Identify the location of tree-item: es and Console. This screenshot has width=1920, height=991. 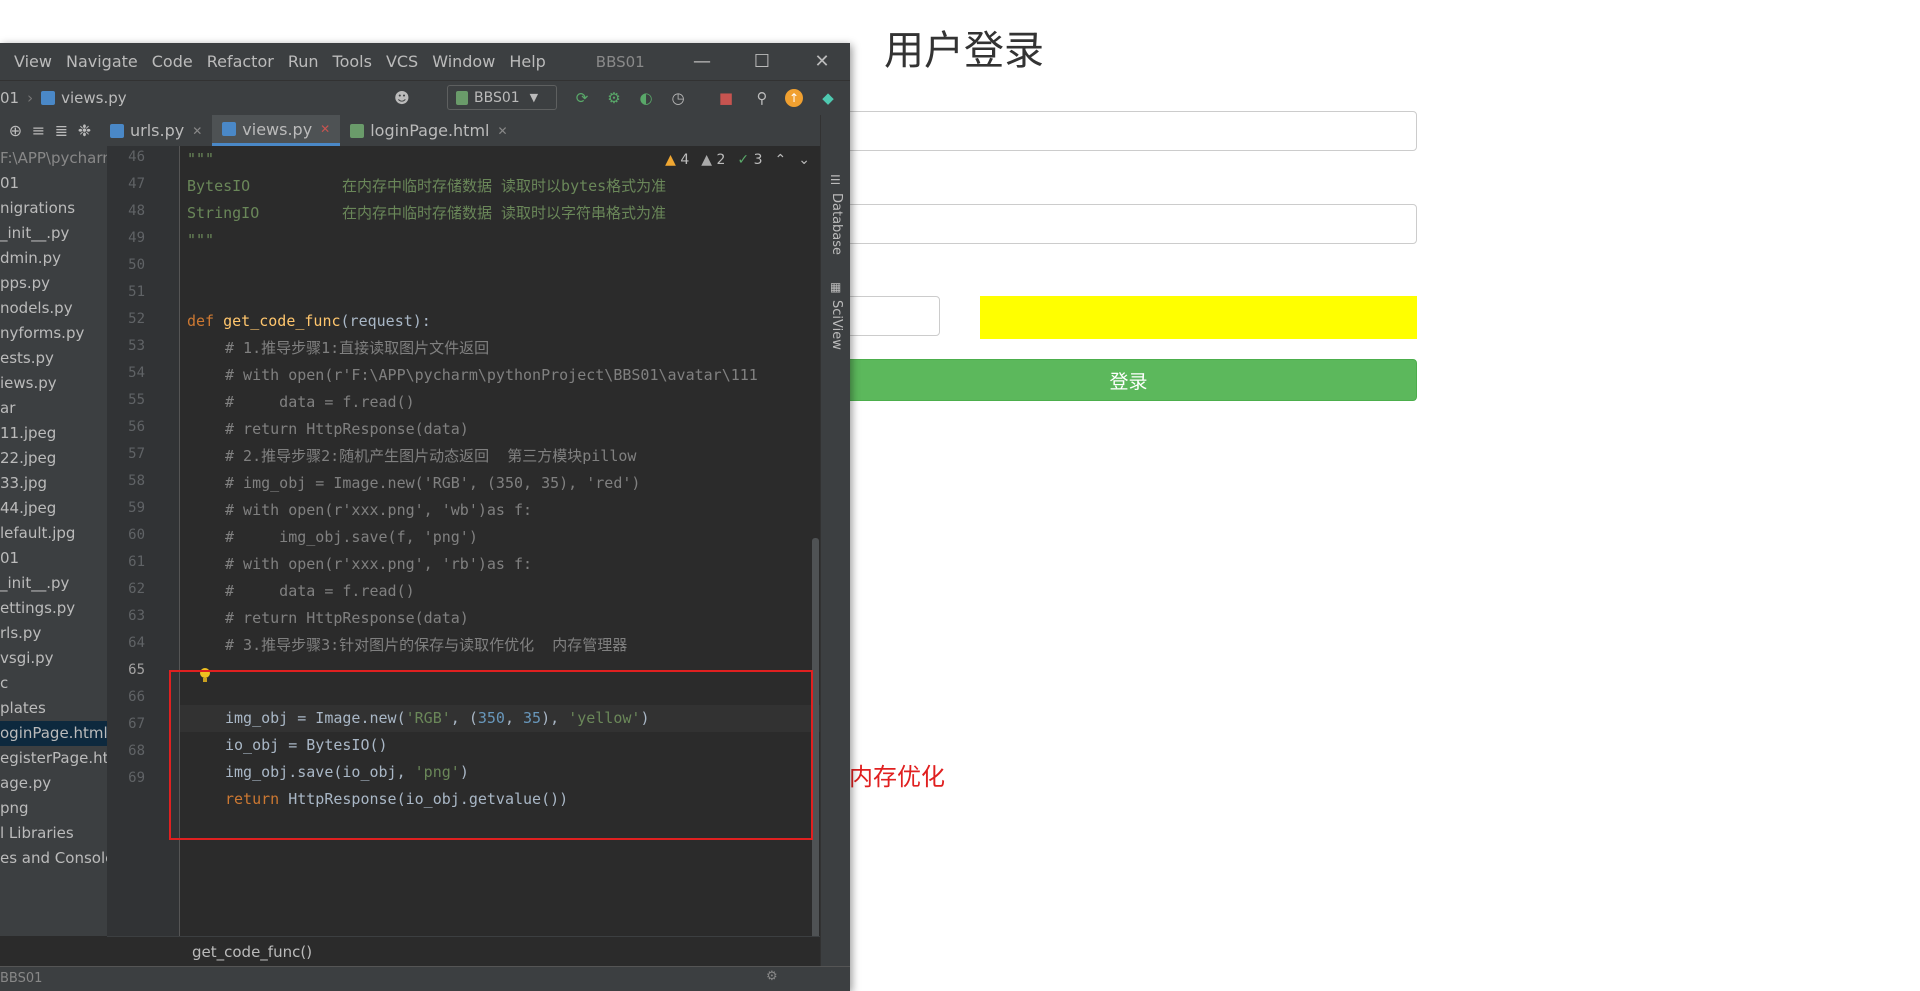
(53, 858).